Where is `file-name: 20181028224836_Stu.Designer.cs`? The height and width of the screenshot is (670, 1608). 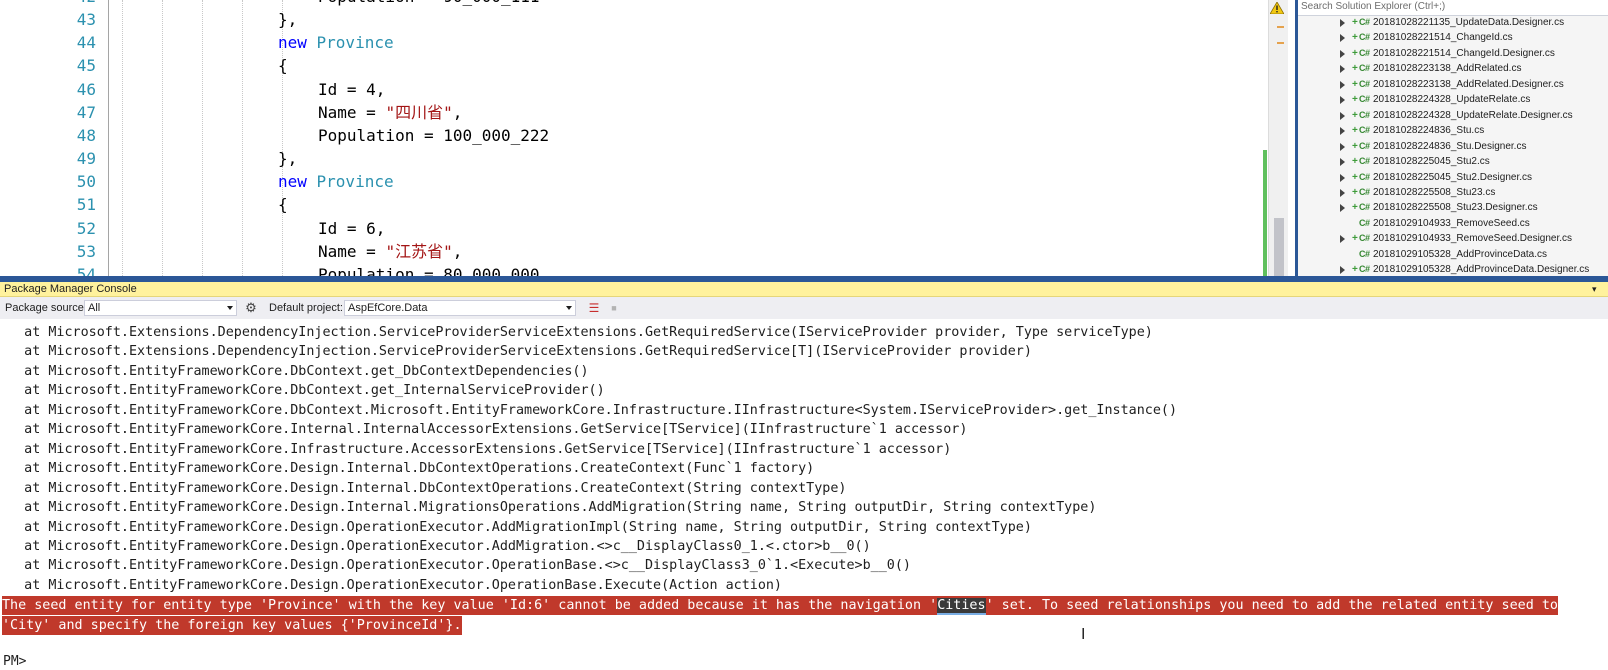
file-name: 20181028224836_Stu.Designer.cs is located at coordinates (1450, 146).